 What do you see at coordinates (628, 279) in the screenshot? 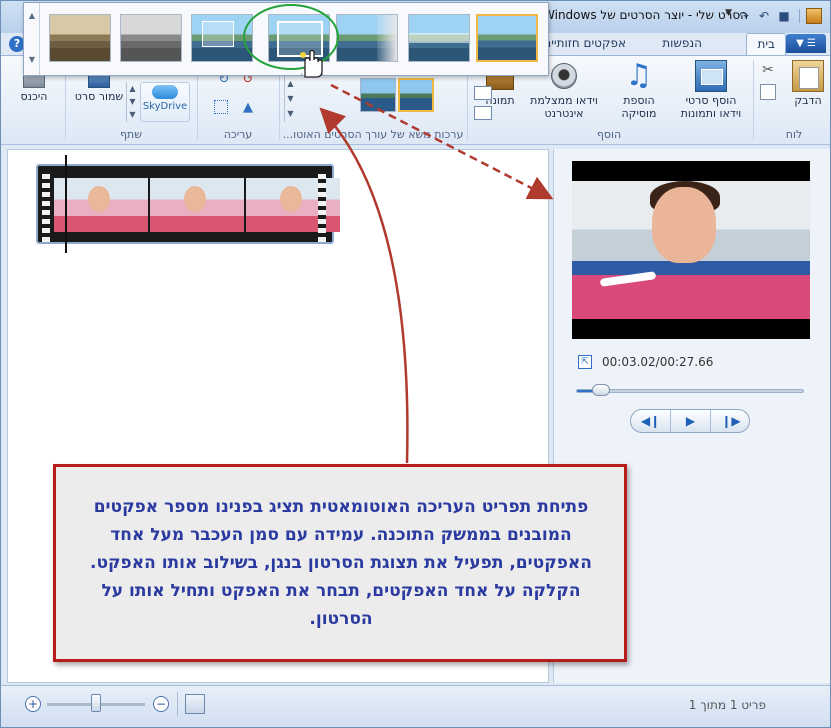
I see `preview-toothbrush` at bounding box center [628, 279].